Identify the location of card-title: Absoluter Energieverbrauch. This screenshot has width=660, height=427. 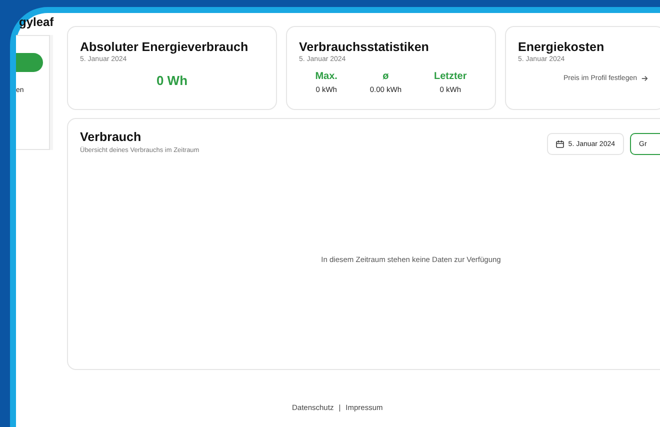
(165, 47).